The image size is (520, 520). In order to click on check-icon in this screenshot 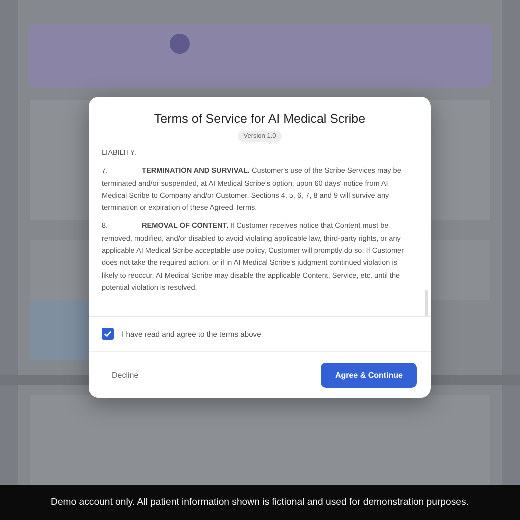, I will do `click(108, 334)`.